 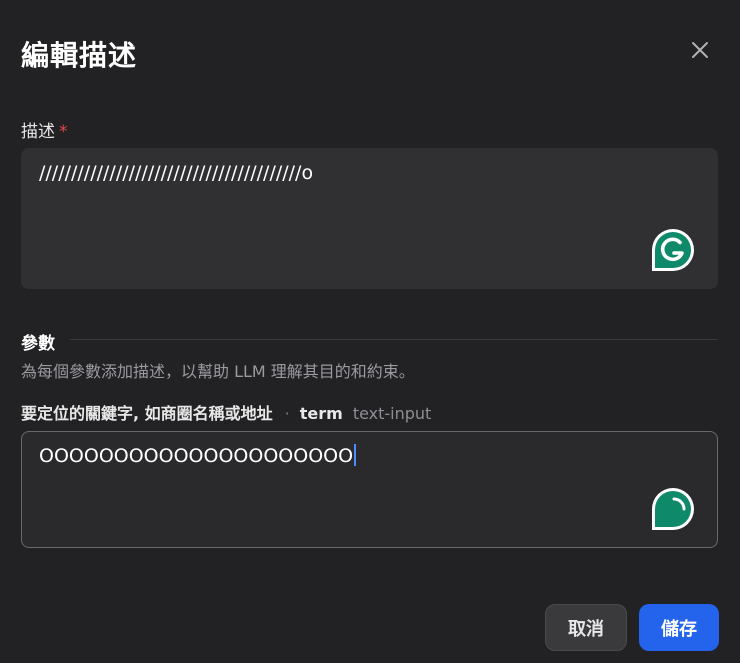 What do you see at coordinates (79, 55) in the screenshot?
I see `dialog-title: 編輯描述` at bounding box center [79, 55].